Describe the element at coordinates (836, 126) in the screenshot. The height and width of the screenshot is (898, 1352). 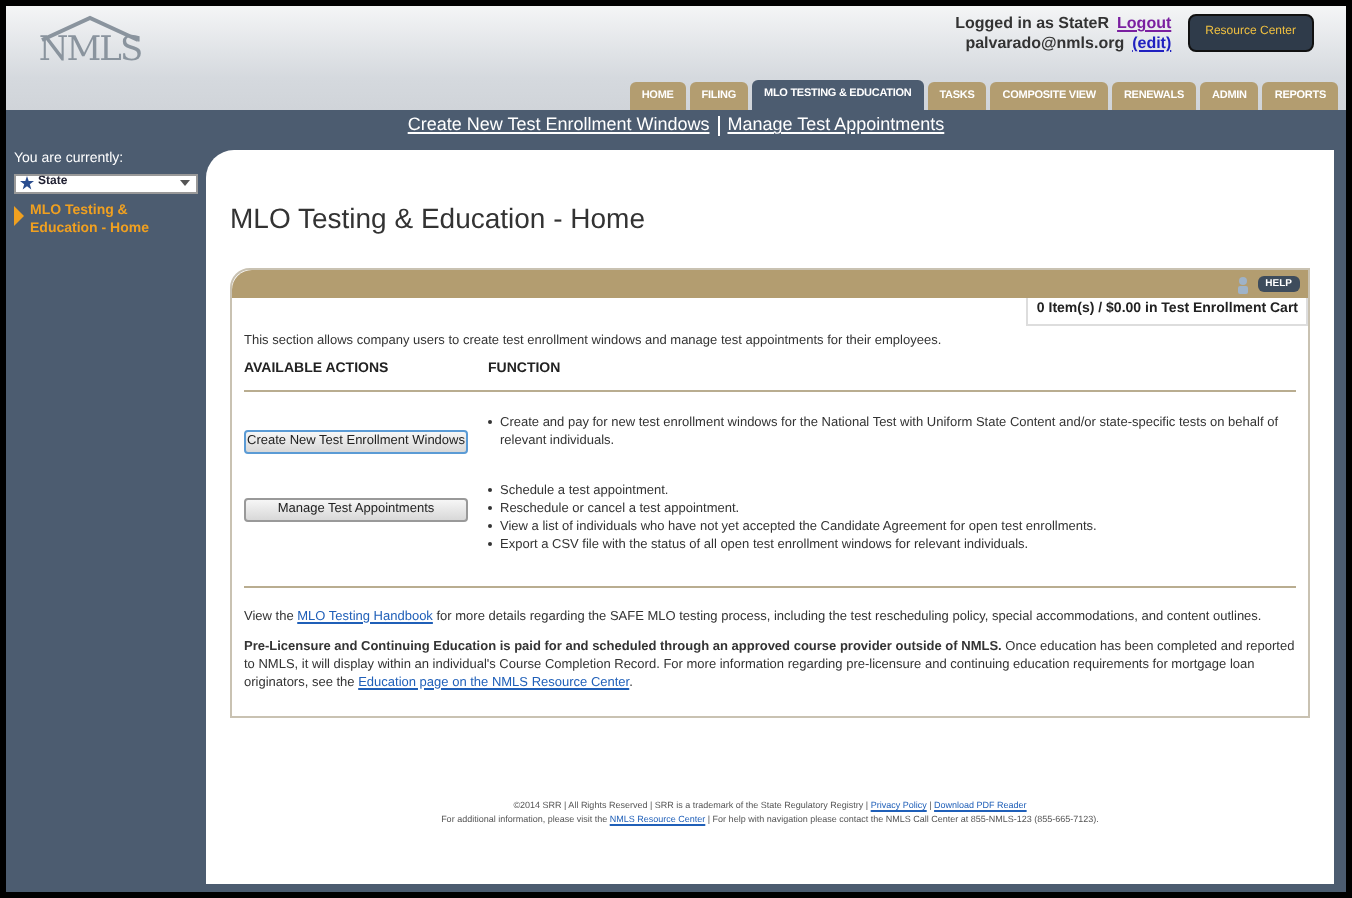
I see `subnav-link: Manage Test Appointments` at that location.